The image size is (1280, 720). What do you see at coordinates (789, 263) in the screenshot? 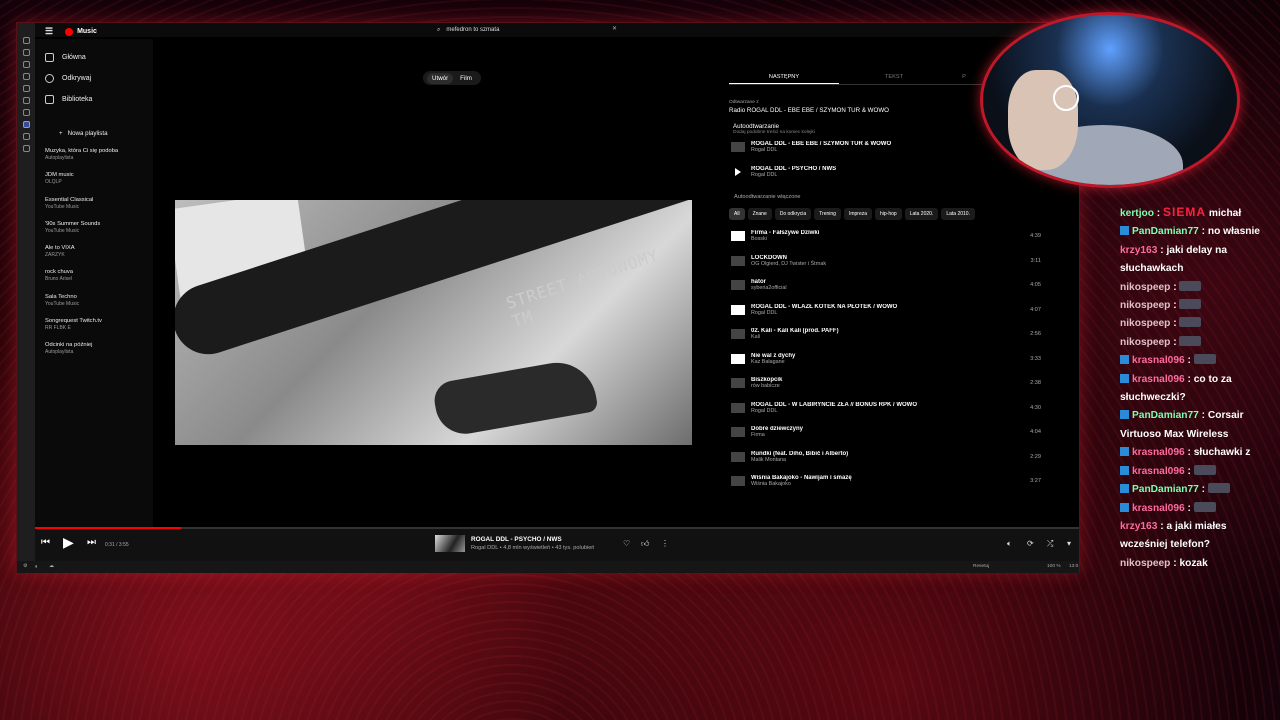
I see `track-artist: OG Olgierd, DJ Twister i Śtrnak` at bounding box center [789, 263].